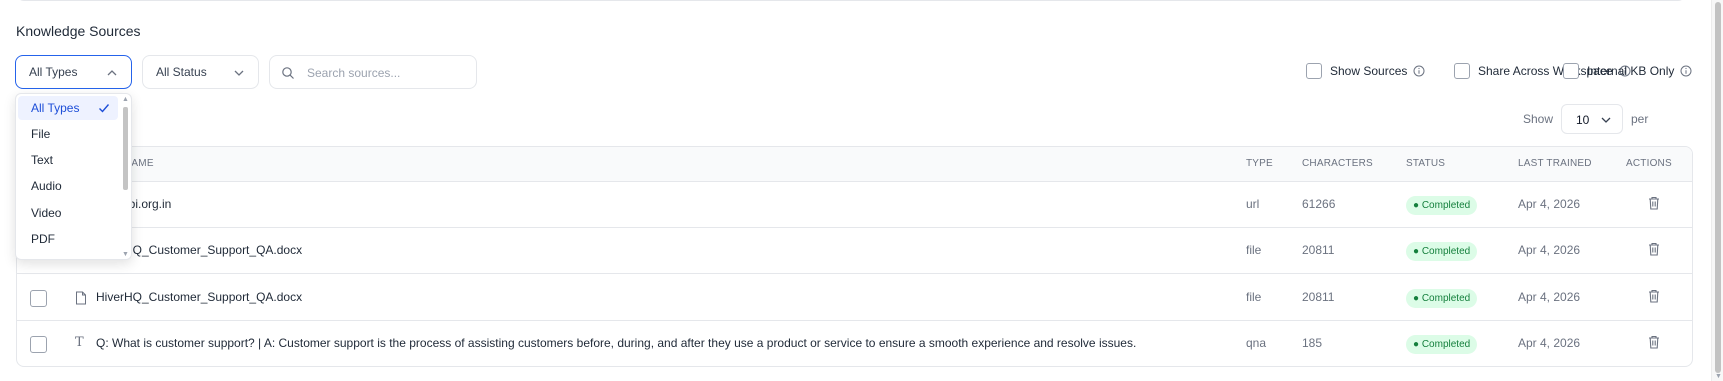 The height and width of the screenshot is (381, 1723). What do you see at coordinates (1583, 120) in the screenshot?
I see `page-size-value: 10` at bounding box center [1583, 120].